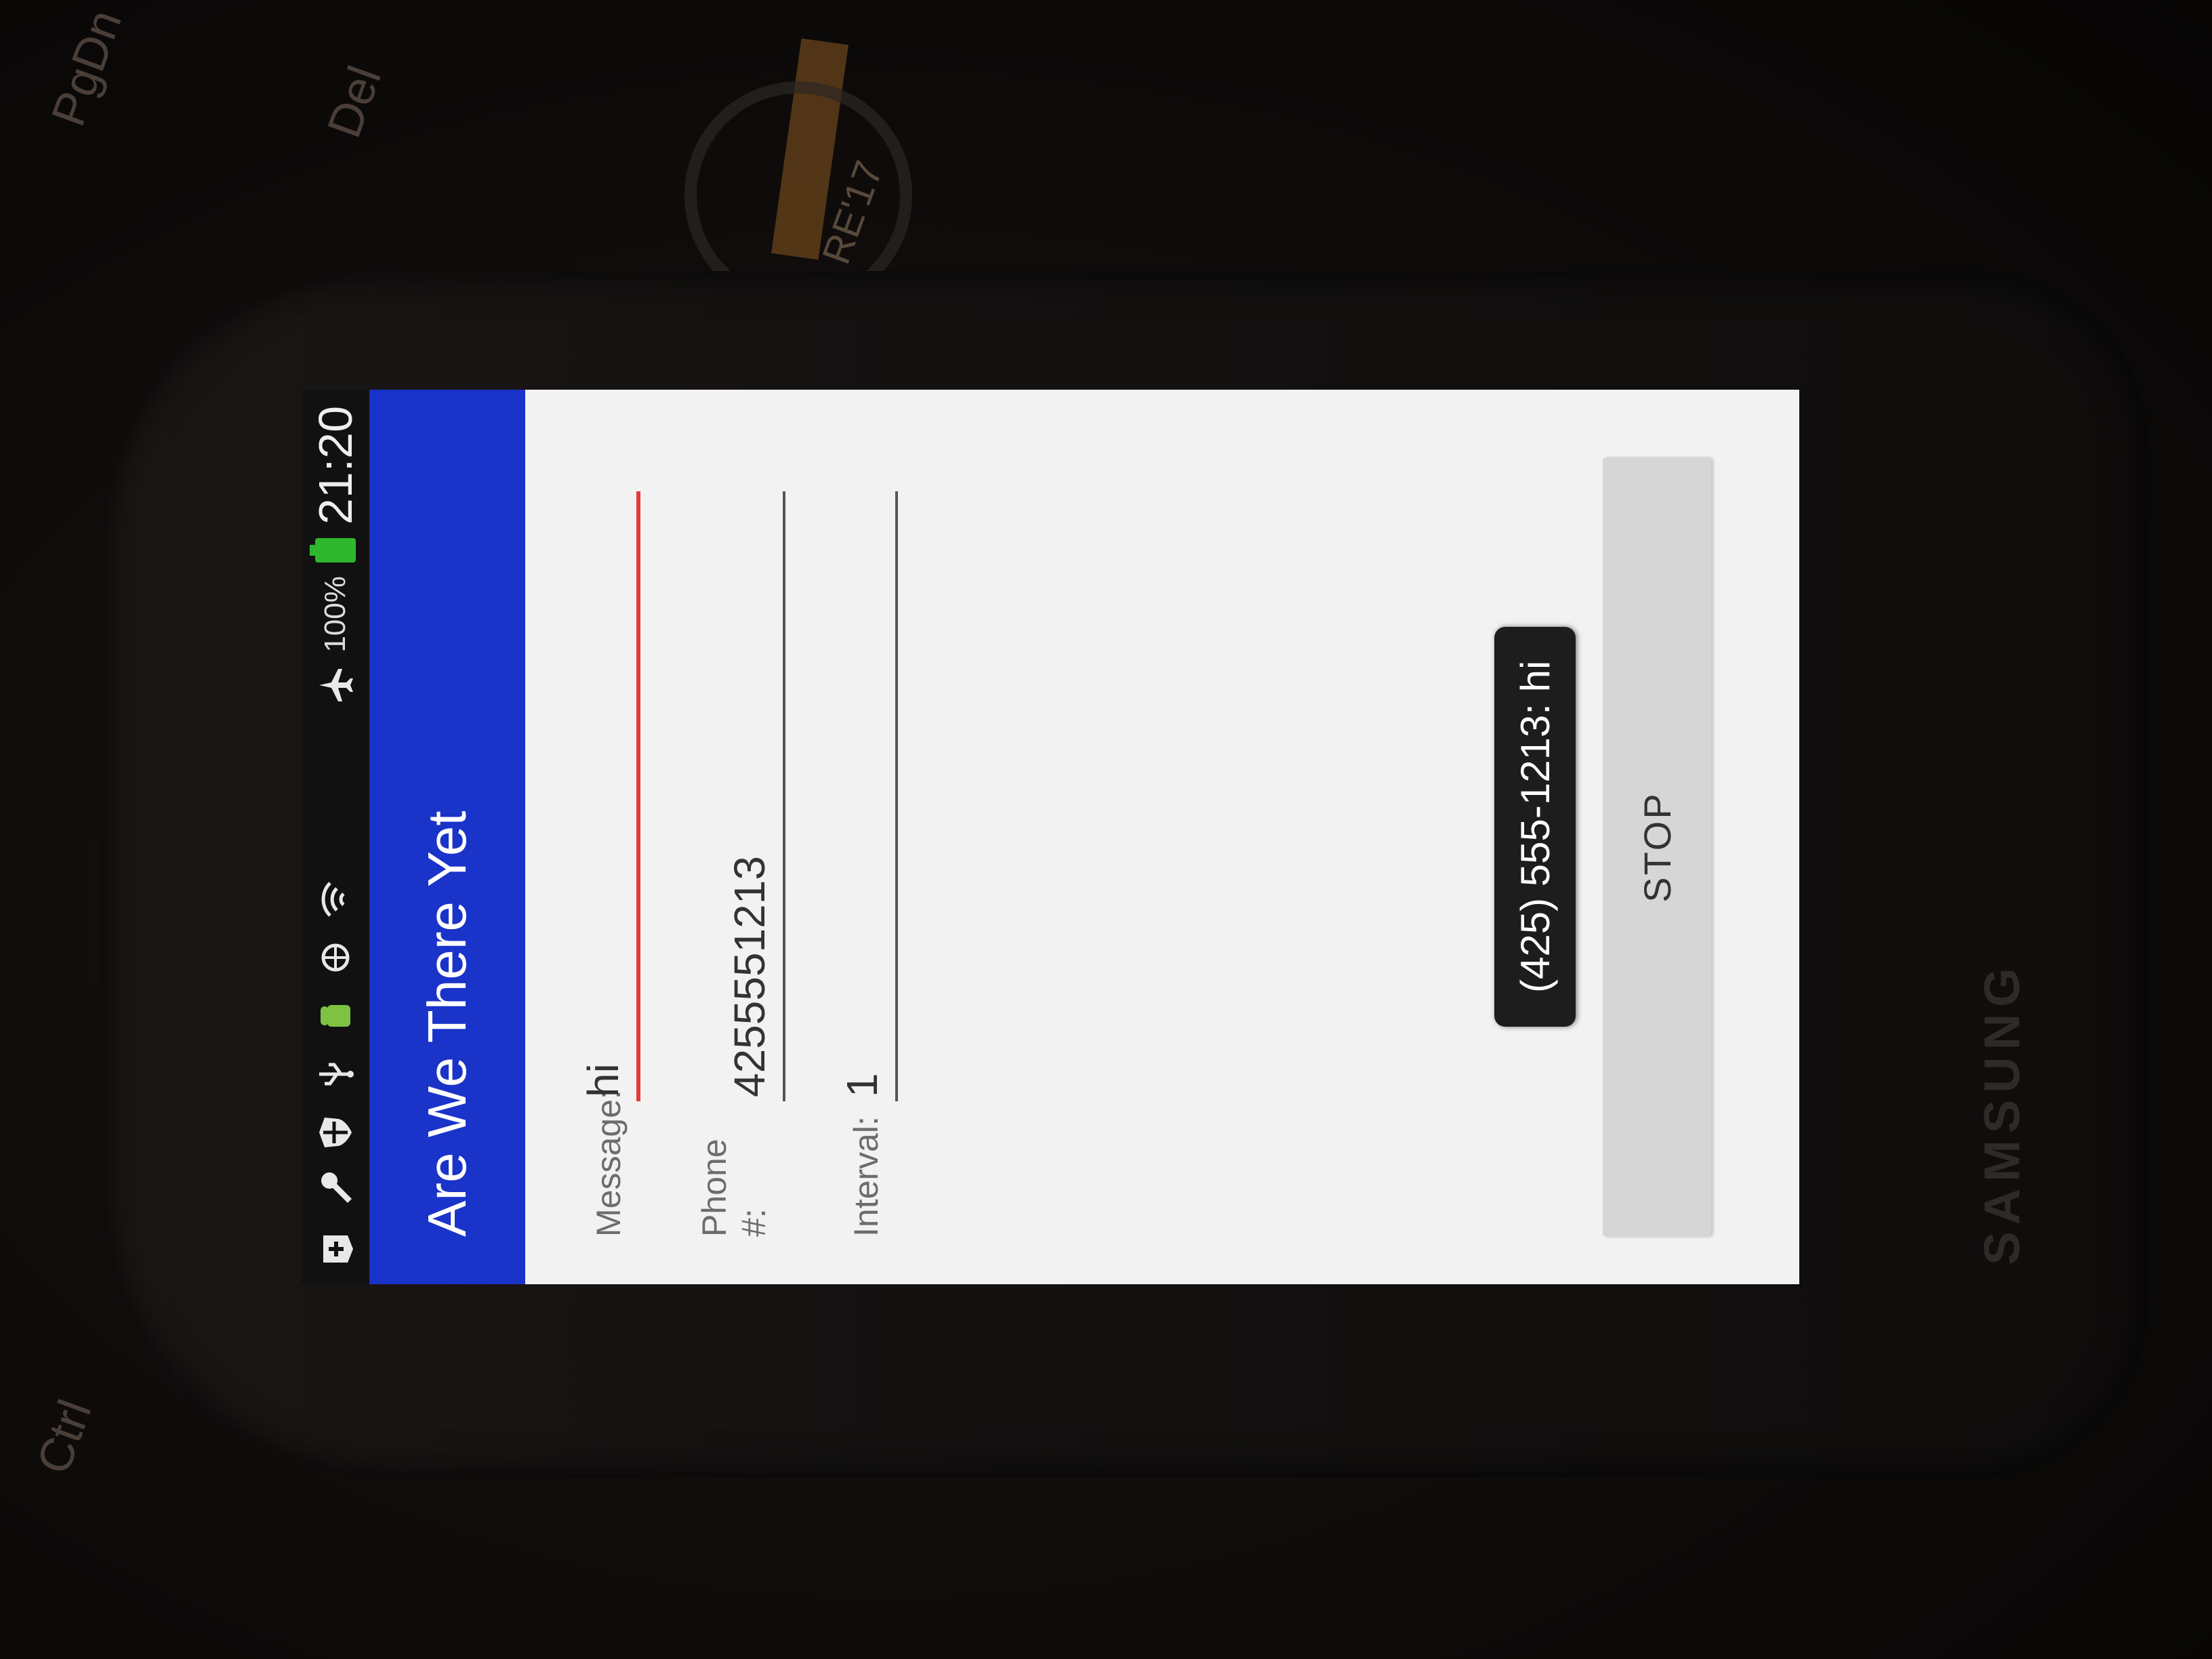 This screenshot has width=2212, height=1659. What do you see at coordinates (335, 958) in the screenshot?
I see `signal-icon` at bounding box center [335, 958].